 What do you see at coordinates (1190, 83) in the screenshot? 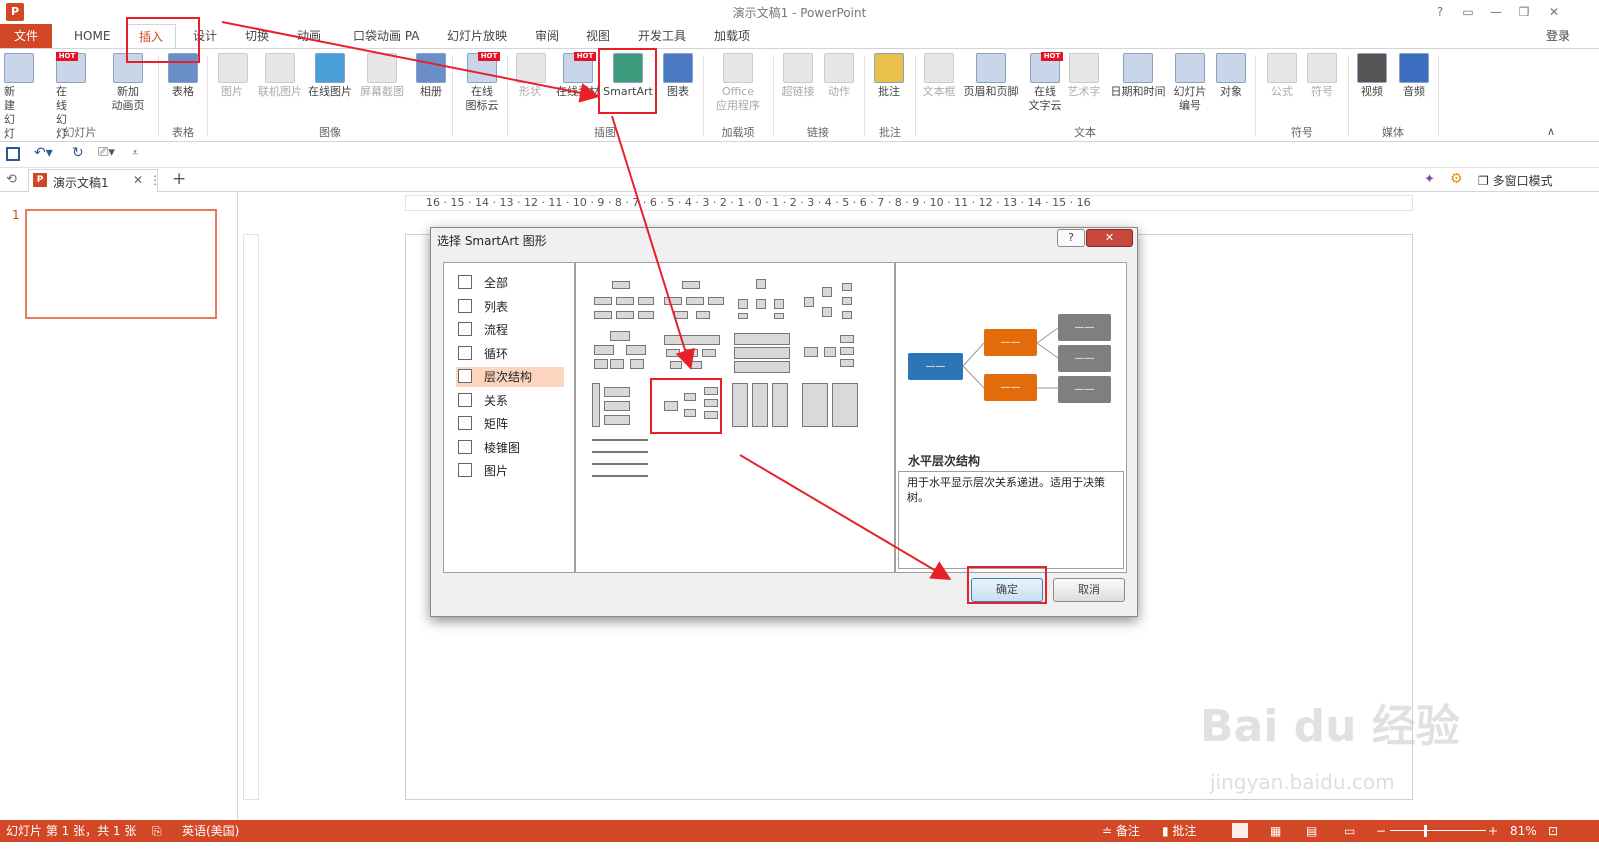
I see `slide-number-button: 幻灯片 编号` at bounding box center [1190, 83].